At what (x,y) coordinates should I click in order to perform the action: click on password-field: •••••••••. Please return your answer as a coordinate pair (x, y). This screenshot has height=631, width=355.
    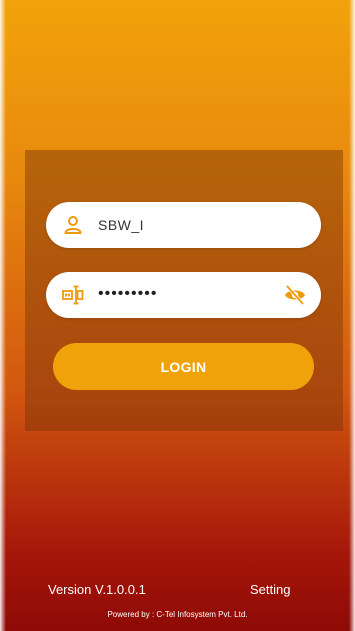
    Looking at the image, I should click on (183, 295).